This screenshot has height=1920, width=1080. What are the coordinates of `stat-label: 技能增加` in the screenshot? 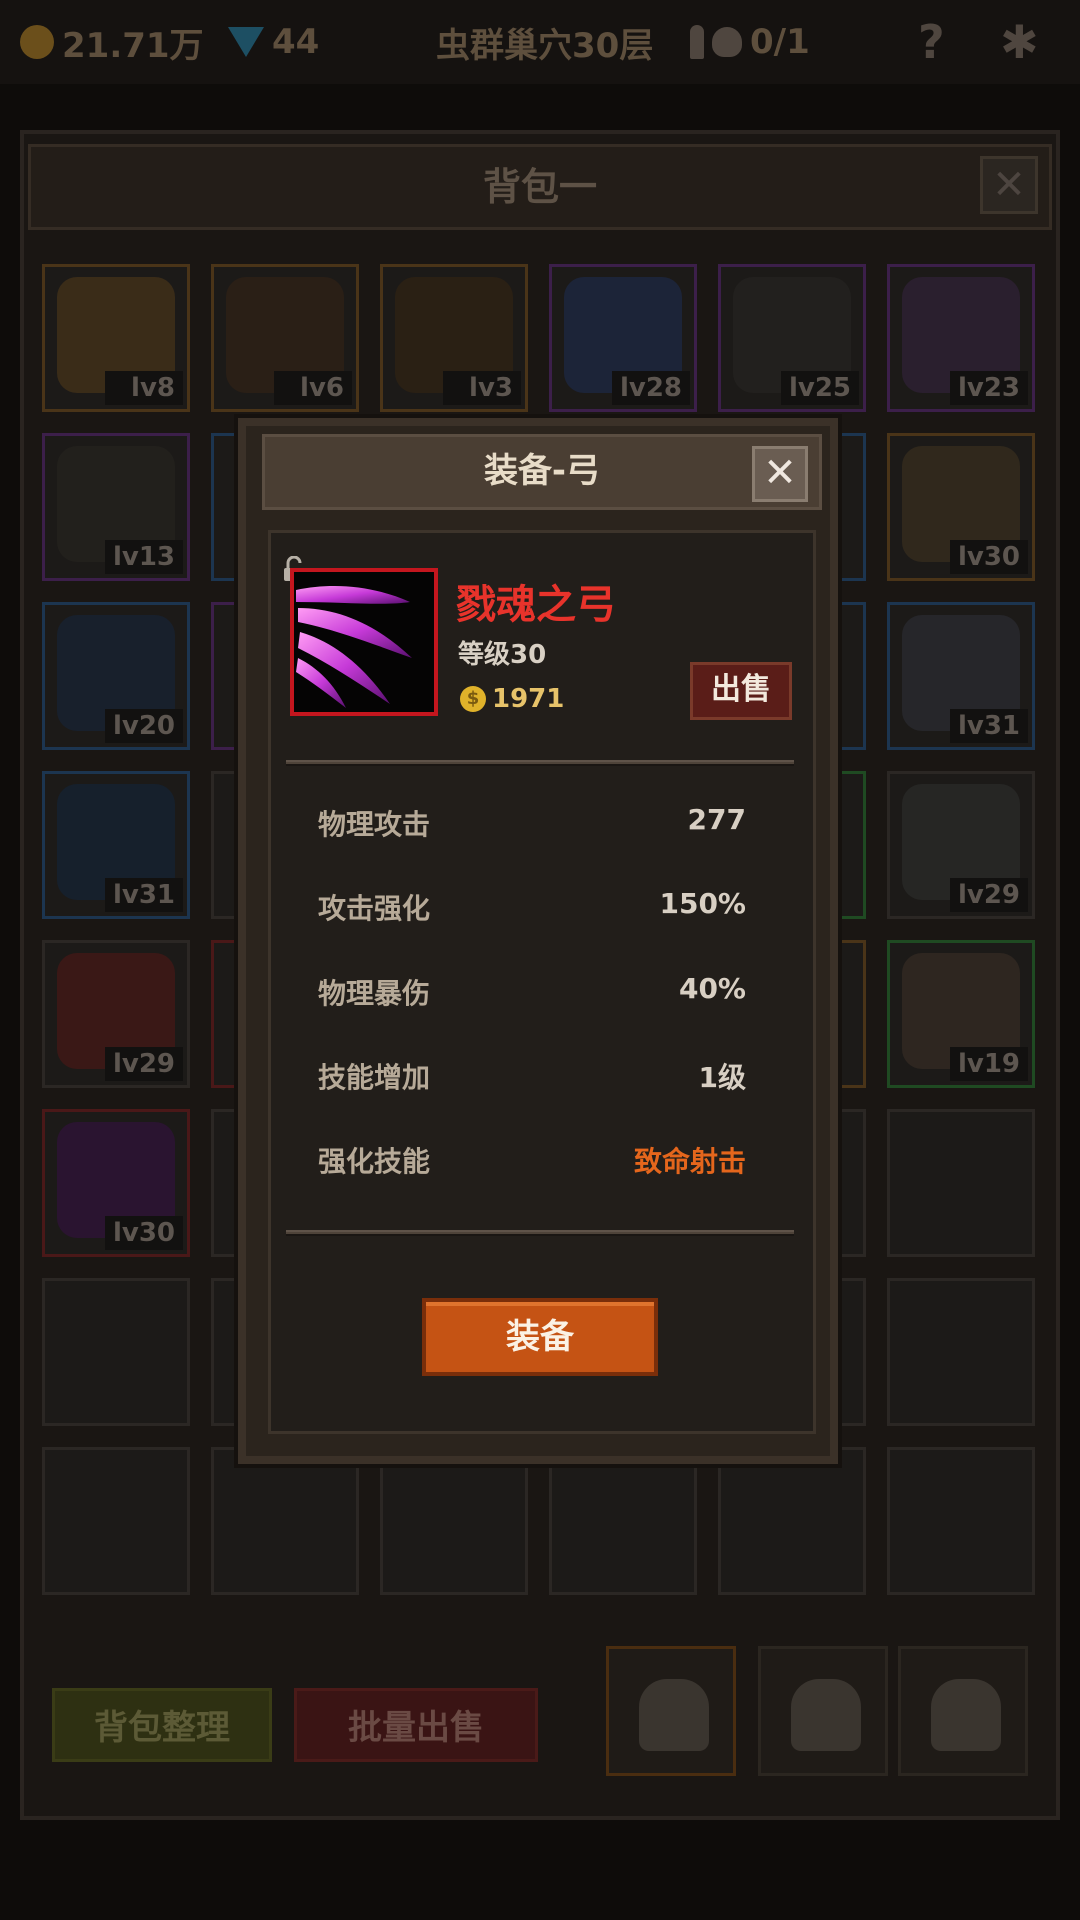 It's located at (374, 1077).